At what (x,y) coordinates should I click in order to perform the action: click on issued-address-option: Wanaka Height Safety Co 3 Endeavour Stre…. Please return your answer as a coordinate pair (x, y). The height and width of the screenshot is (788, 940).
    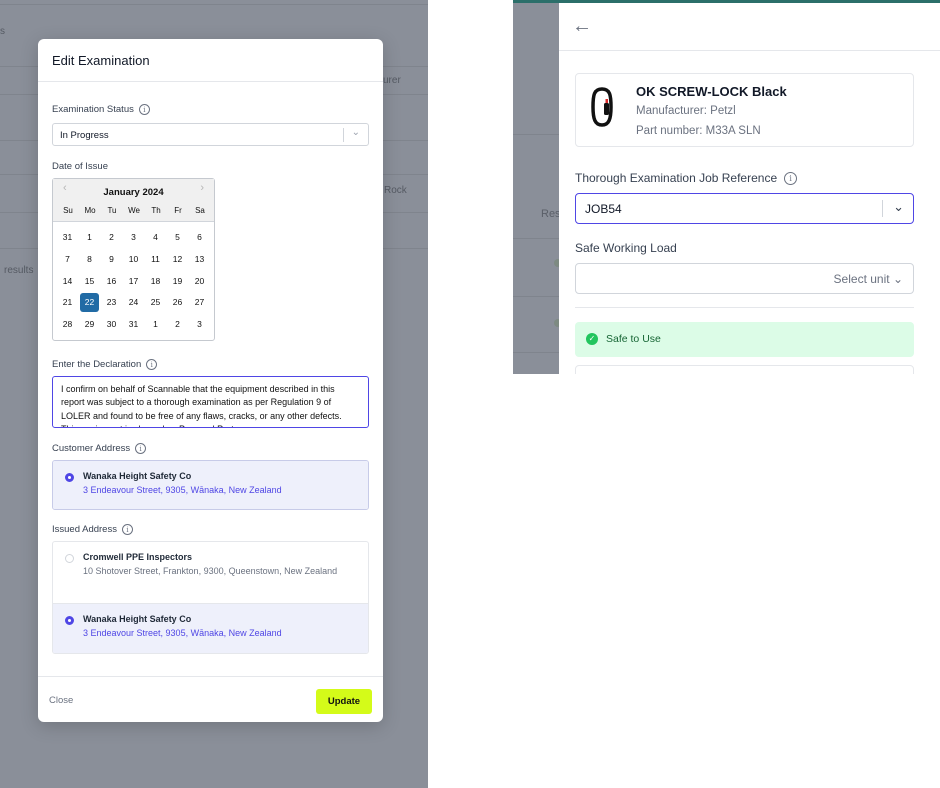
    Looking at the image, I should click on (210, 628).